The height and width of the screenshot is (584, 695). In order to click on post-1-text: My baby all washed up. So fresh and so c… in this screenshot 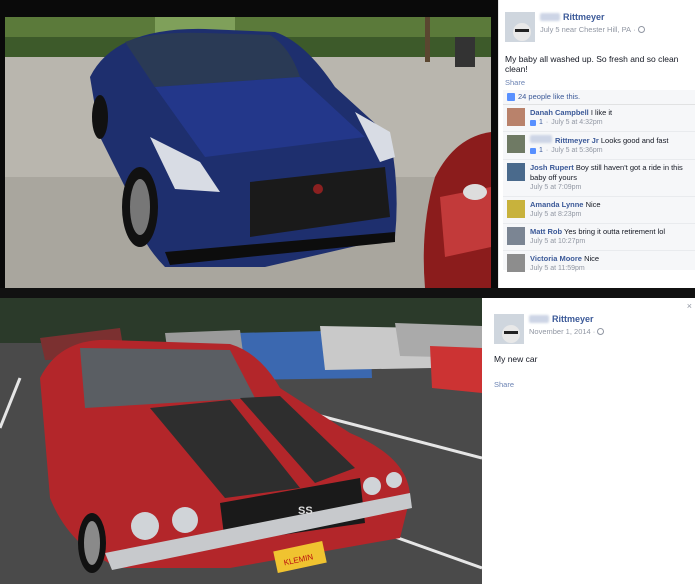, I will do `click(592, 64)`.